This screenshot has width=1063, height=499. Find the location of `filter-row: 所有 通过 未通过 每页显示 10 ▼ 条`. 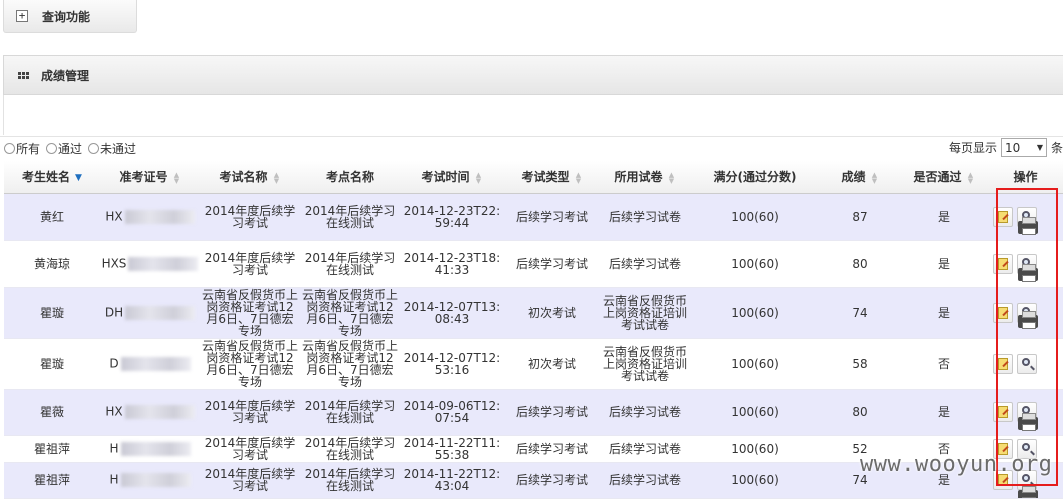

filter-row: 所有 通过 未通过 每页显示 10 ▼ 条 is located at coordinates (531, 148).